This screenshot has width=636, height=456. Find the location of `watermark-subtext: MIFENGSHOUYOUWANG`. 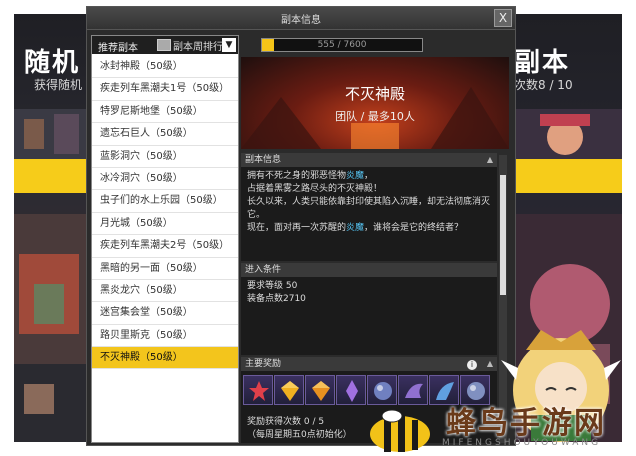

watermark-subtext: MIFENGSHOUYOUWANG is located at coordinates (522, 443).